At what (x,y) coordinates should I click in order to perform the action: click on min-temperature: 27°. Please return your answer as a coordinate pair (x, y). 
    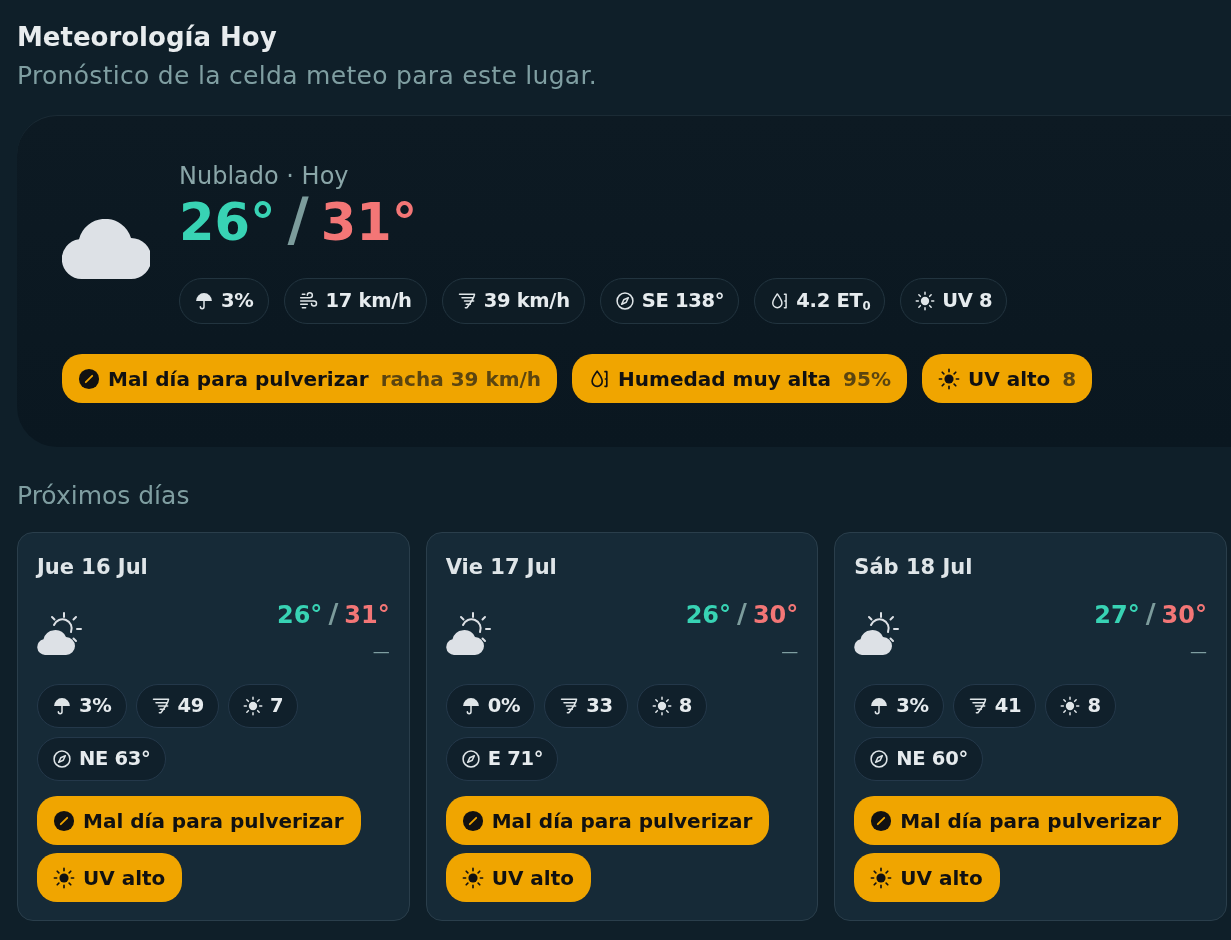
    Looking at the image, I should click on (1117, 615).